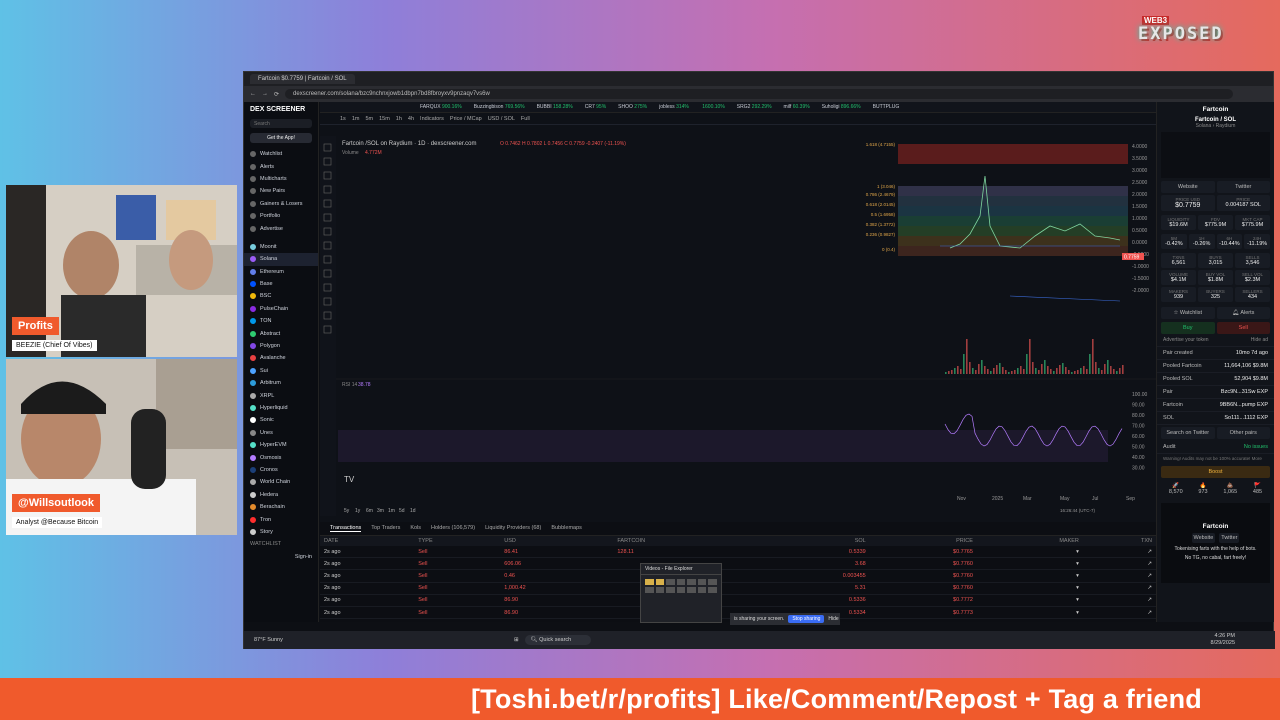 Image resolution: width=1280 pixels, height=720 pixels. What do you see at coordinates (1229, 538) in the screenshot?
I see `footer-twitter-button: Twitter` at bounding box center [1229, 538].